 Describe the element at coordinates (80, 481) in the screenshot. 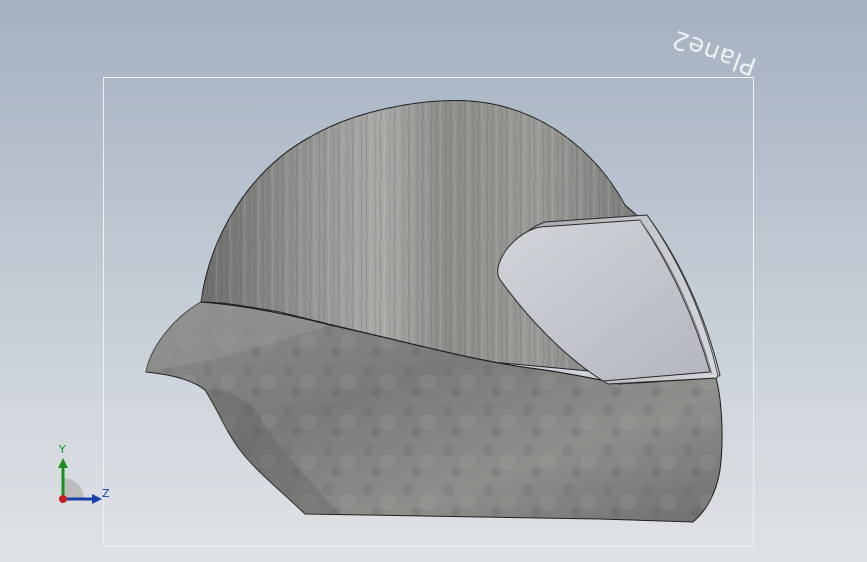

I see `coordinate-triad` at that location.